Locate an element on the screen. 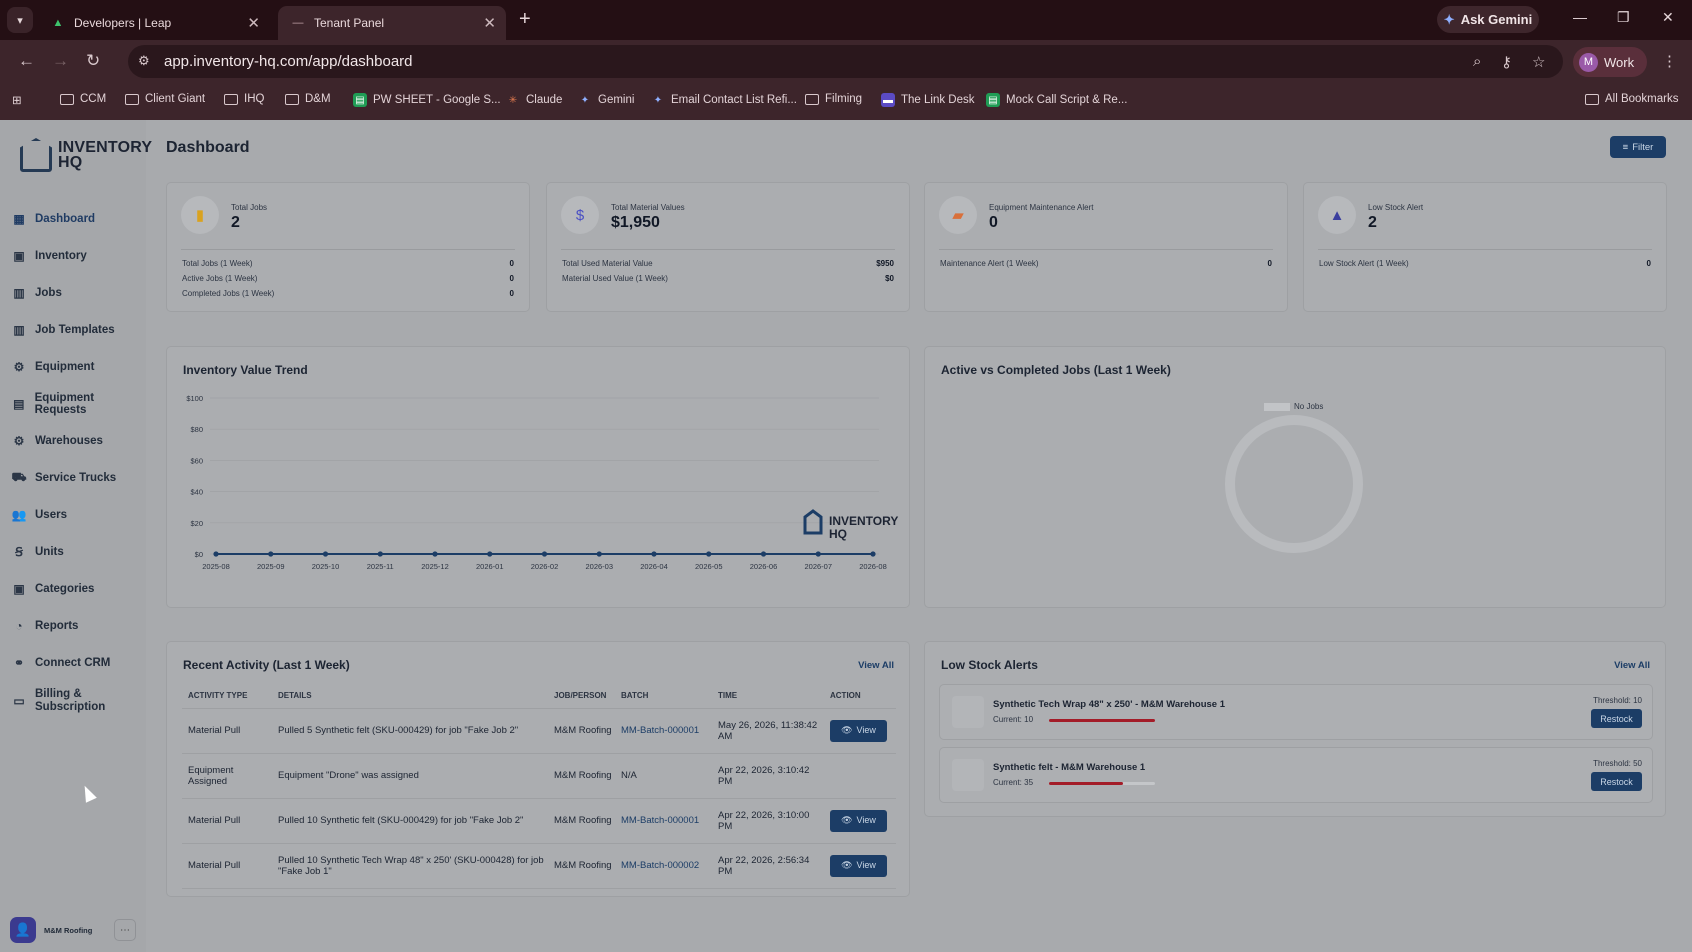  sidebar-item-units: Ꞩ Units is located at coordinates (73, 551).